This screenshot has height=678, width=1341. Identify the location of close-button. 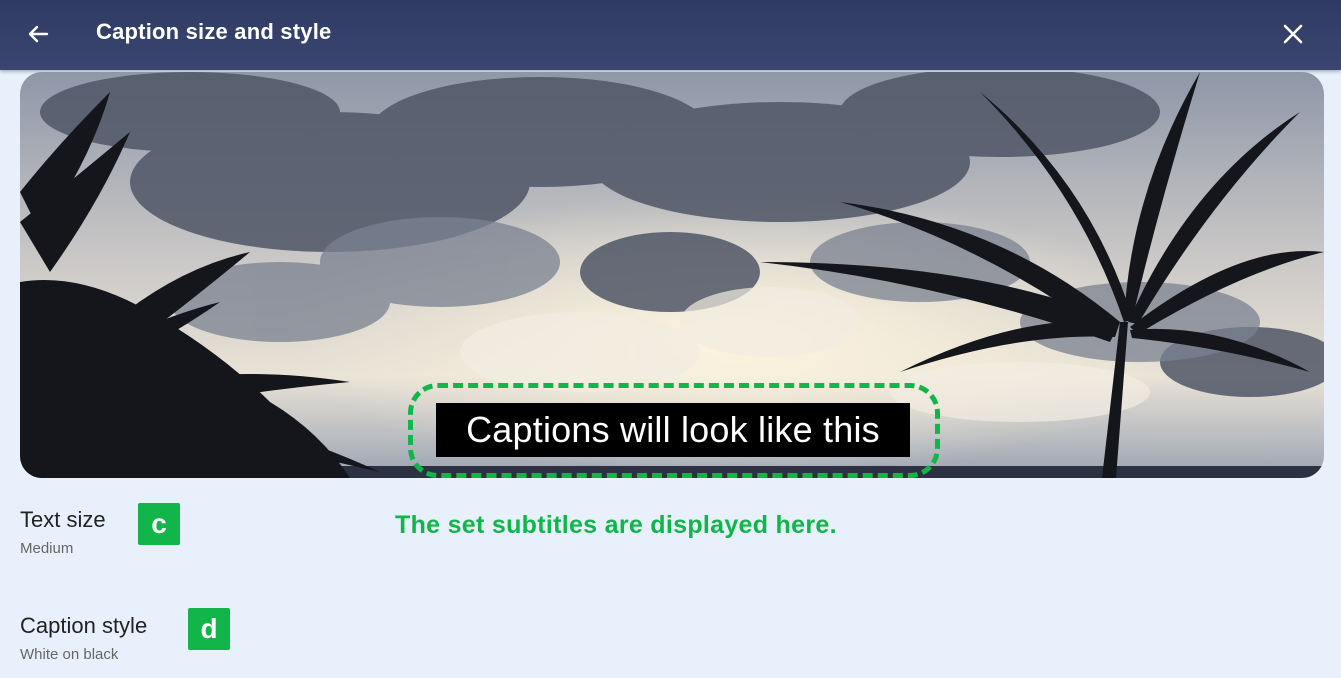
(1293, 34).